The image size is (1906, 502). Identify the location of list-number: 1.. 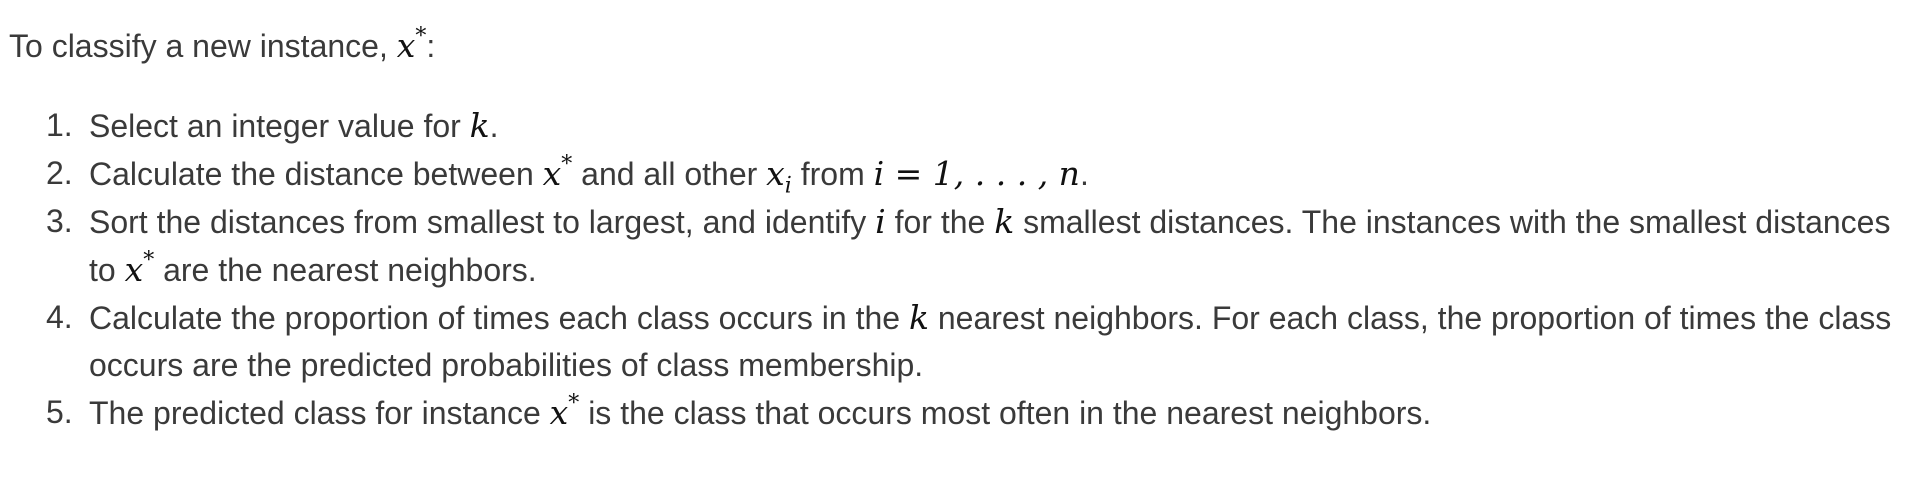
(59, 125).